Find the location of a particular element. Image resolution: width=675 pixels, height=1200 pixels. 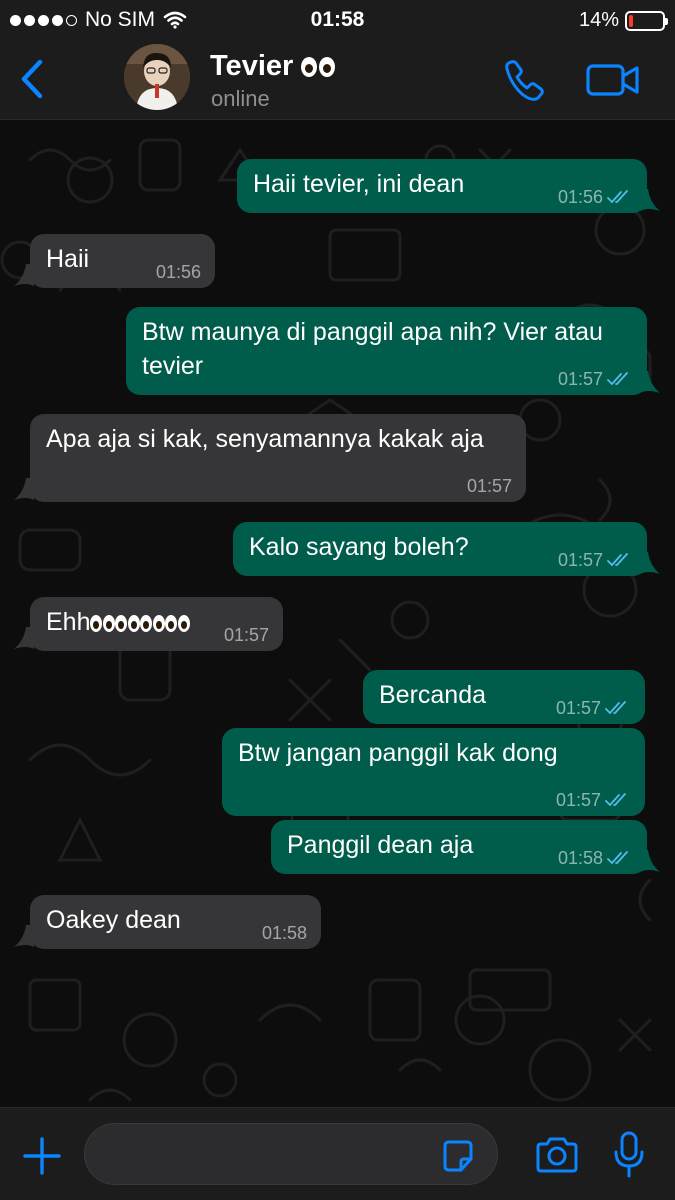

message-outgoing: Haii tevier, ini dean 01:56 is located at coordinates (442, 186).